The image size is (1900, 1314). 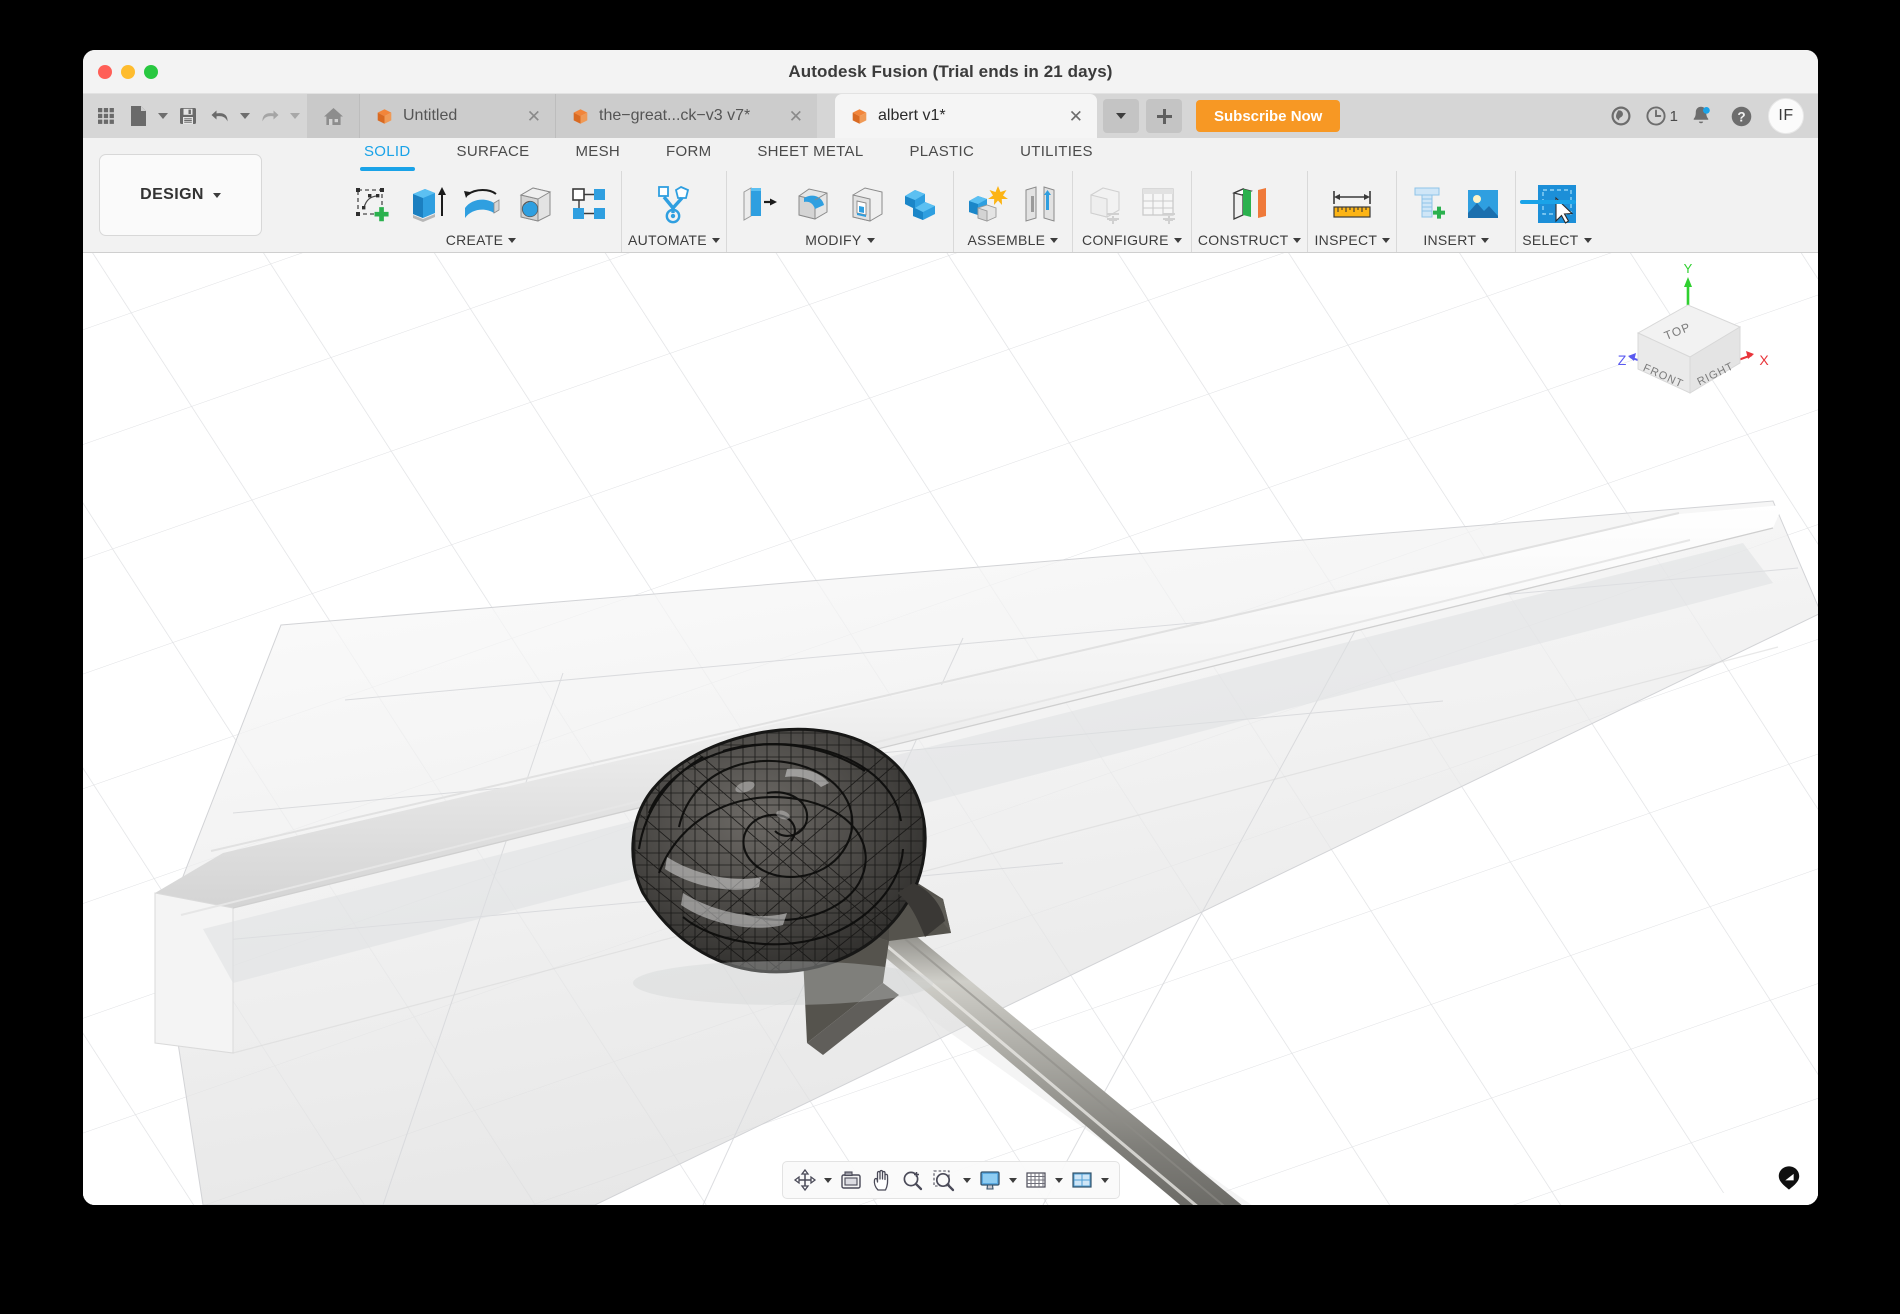 I want to click on grid-snaps-button, so click(x=1036, y=1180).